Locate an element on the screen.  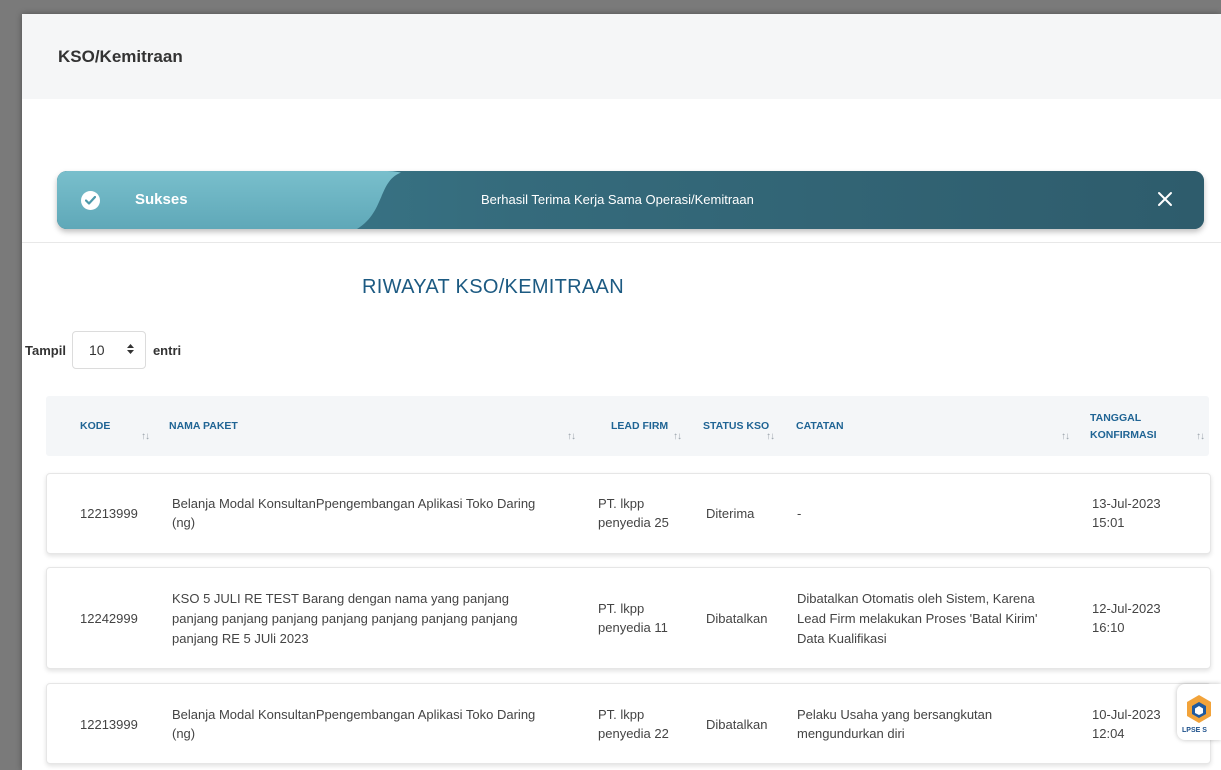
cell-lead-firm: penyedia 11 is located at coordinates (633, 627).